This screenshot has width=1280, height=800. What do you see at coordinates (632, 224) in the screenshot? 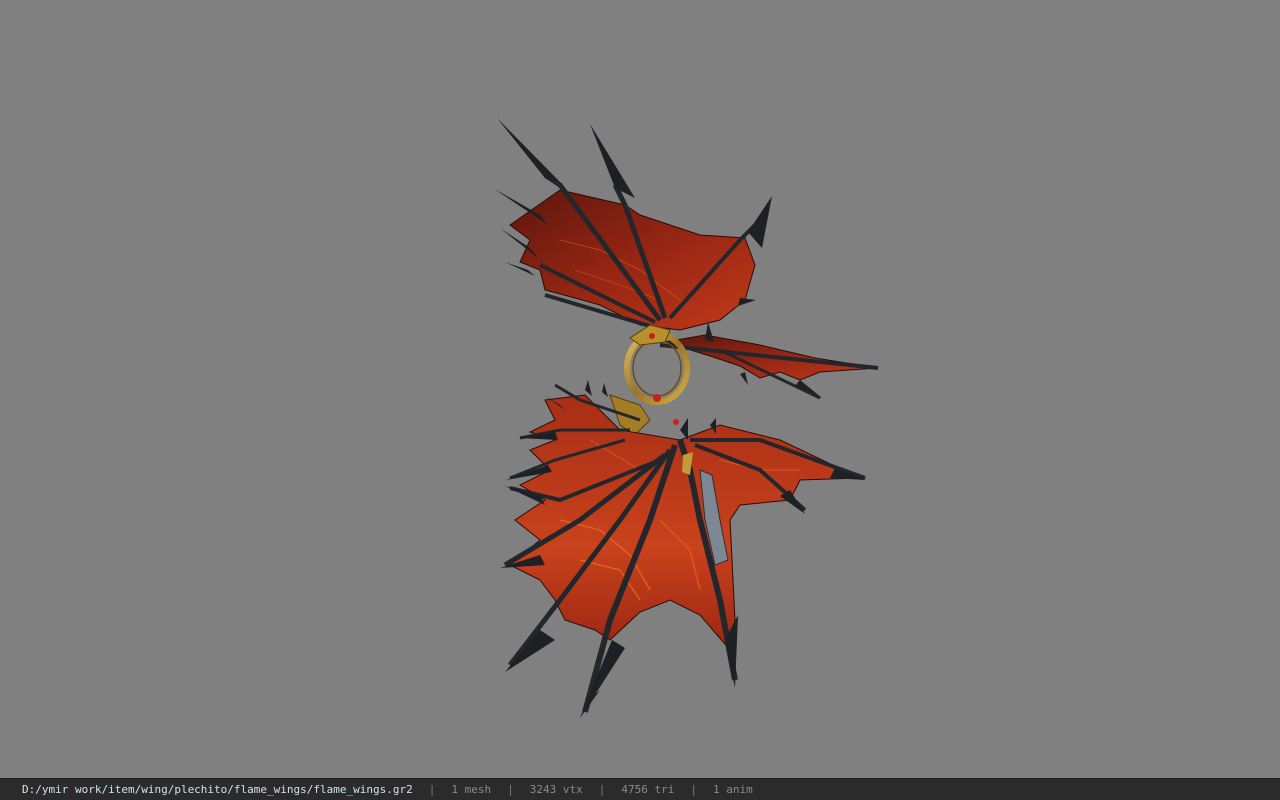
I see `upper-wing` at bounding box center [632, 224].